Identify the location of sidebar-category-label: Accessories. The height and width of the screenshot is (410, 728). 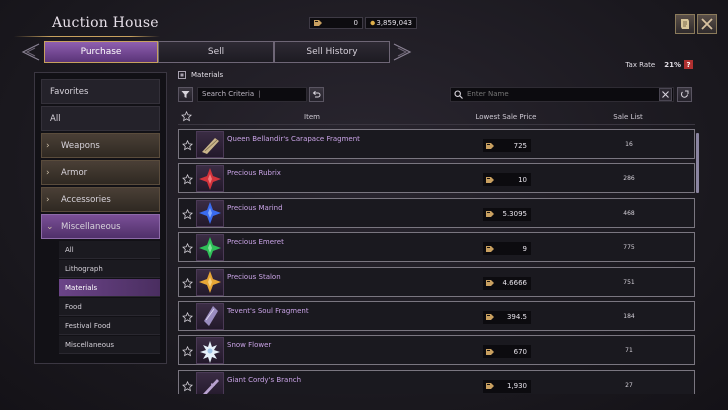
(86, 199).